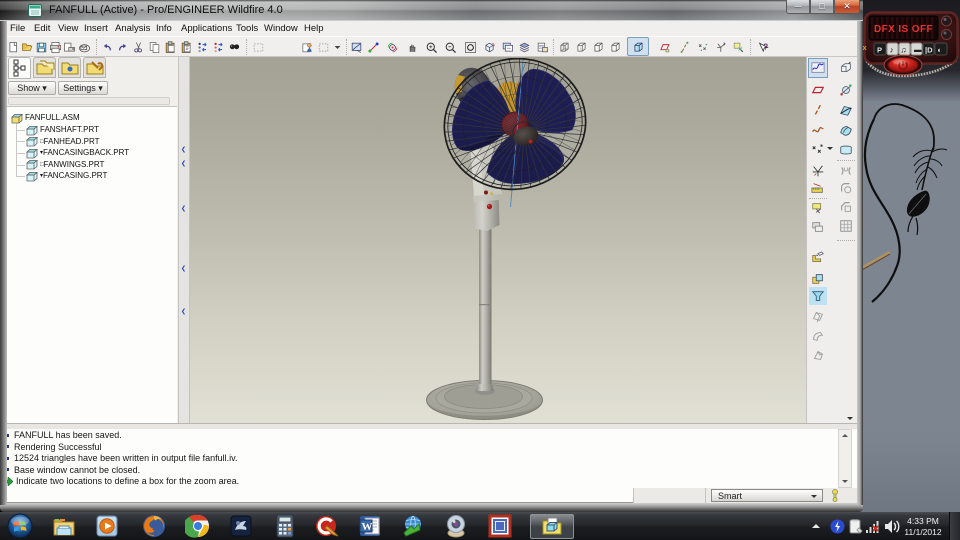 The image size is (960, 540). Describe the element at coordinates (903, 29) in the screenshot. I see `svg-text: DFX IS OFF` at that location.